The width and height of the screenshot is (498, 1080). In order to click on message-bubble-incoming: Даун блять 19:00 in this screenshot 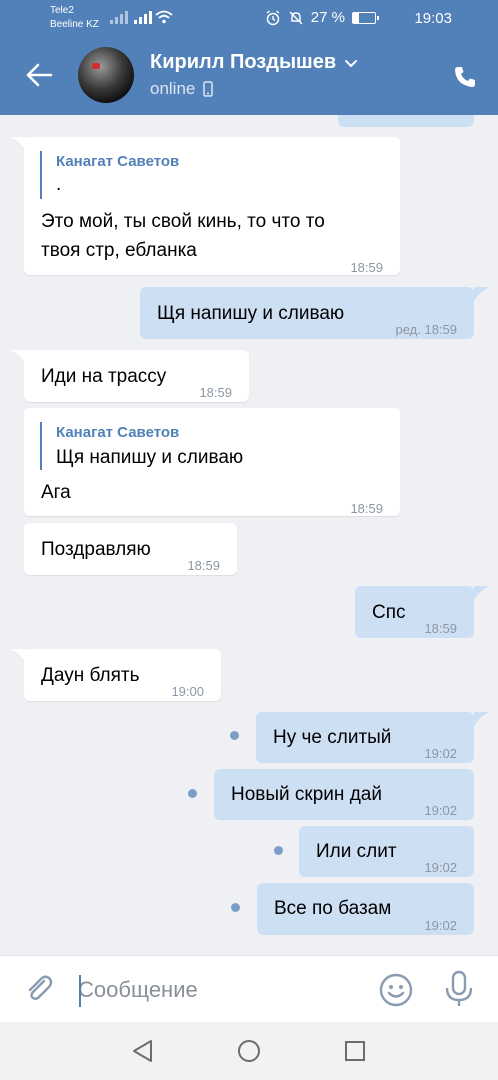, I will do `click(122, 675)`.